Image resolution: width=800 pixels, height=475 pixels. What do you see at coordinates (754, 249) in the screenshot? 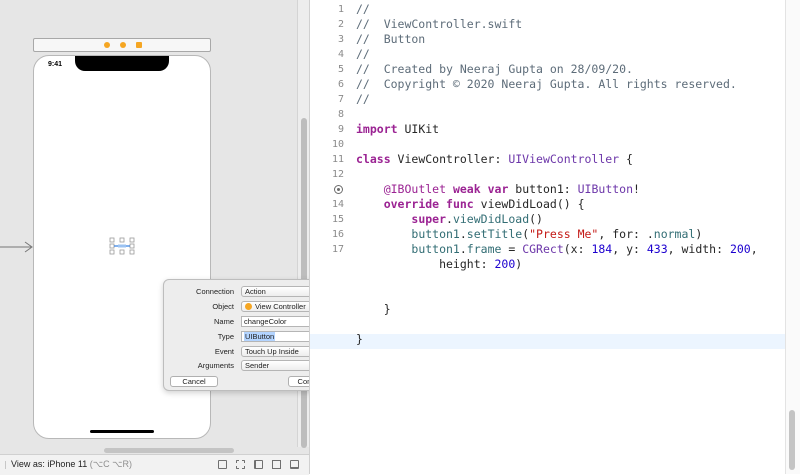
I see `code-token: ,` at bounding box center [754, 249].